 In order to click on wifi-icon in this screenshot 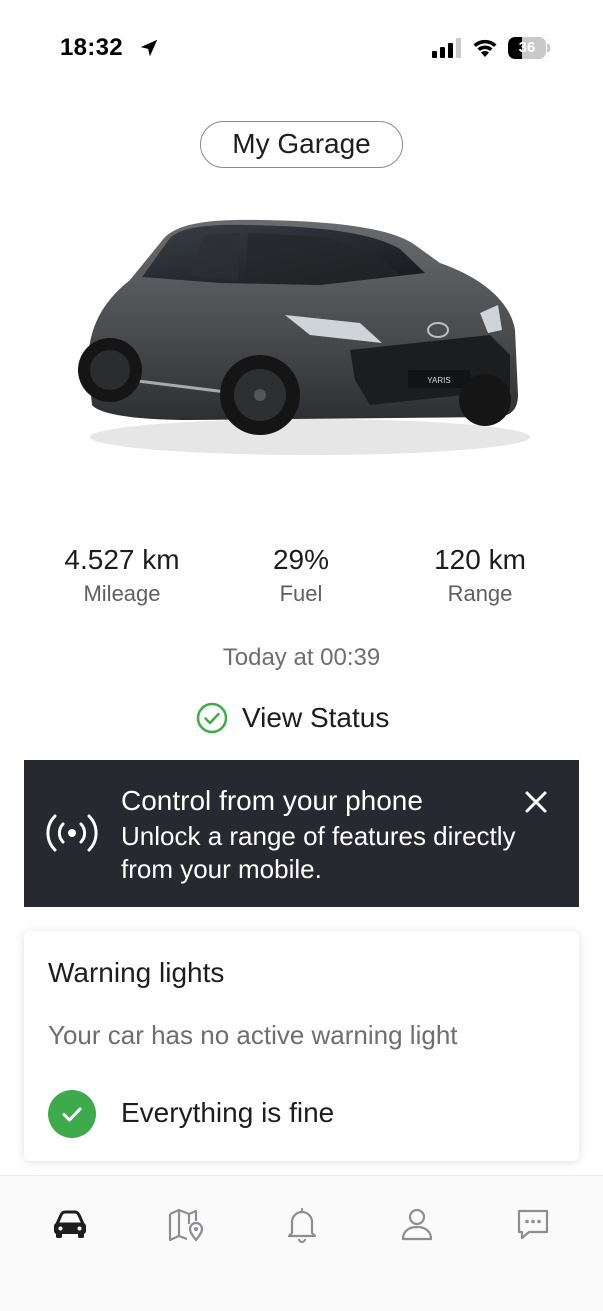, I will do `click(485, 48)`.